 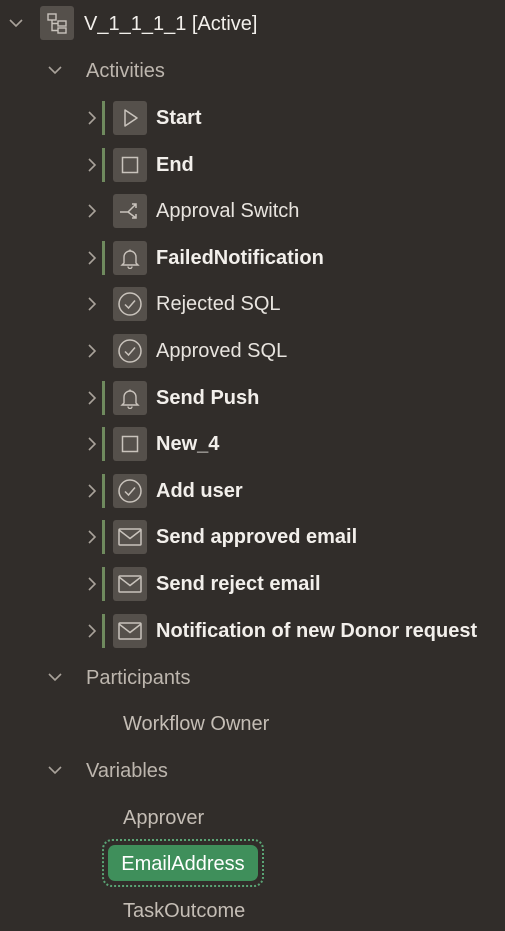 I want to click on activity-label: Start, so click(x=179, y=118).